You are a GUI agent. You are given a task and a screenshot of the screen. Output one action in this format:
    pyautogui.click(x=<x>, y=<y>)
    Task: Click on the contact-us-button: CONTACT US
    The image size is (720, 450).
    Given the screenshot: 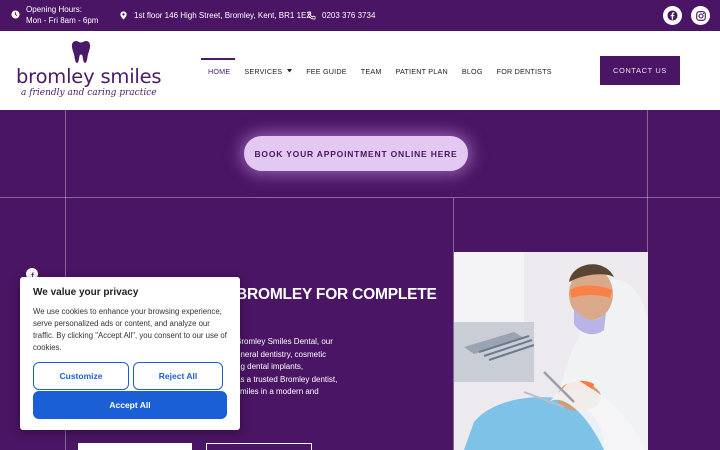 What is the action you would take?
    pyautogui.click(x=640, y=70)
    